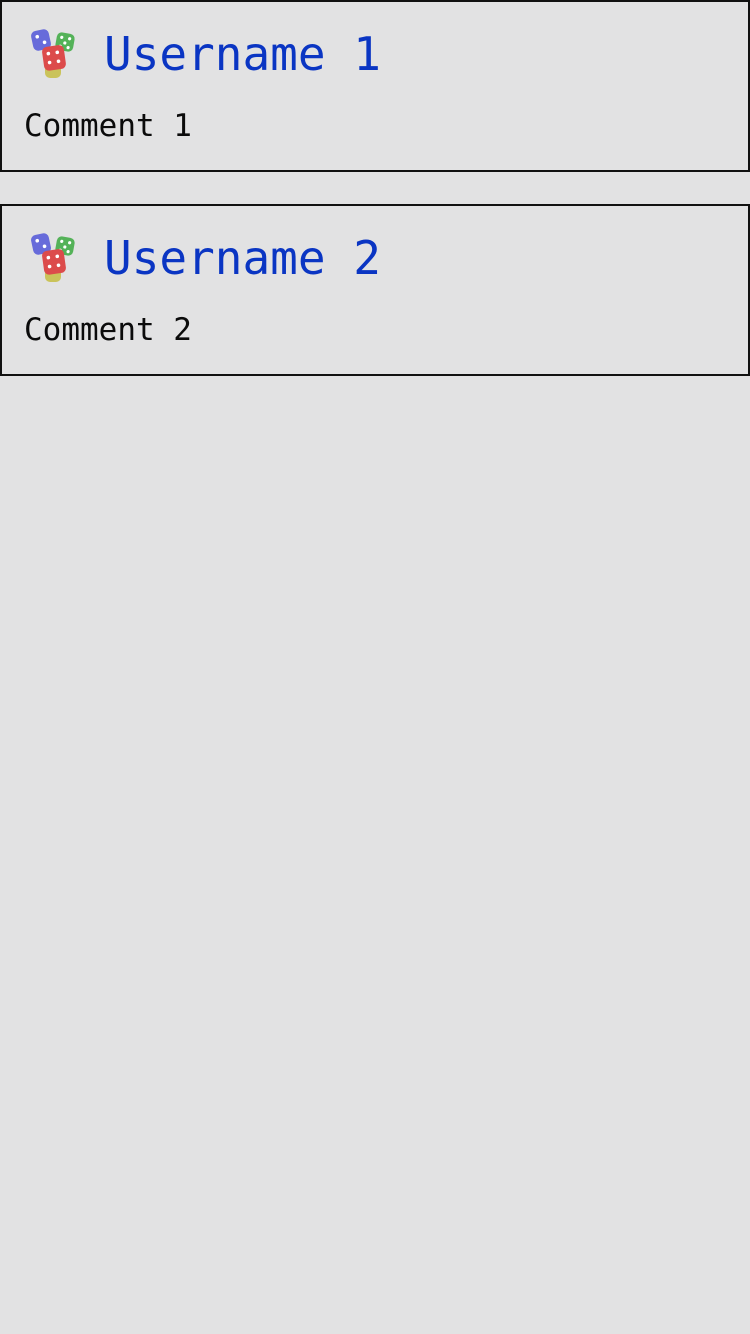  I want to click on username: Username 2, so click(242, 258).